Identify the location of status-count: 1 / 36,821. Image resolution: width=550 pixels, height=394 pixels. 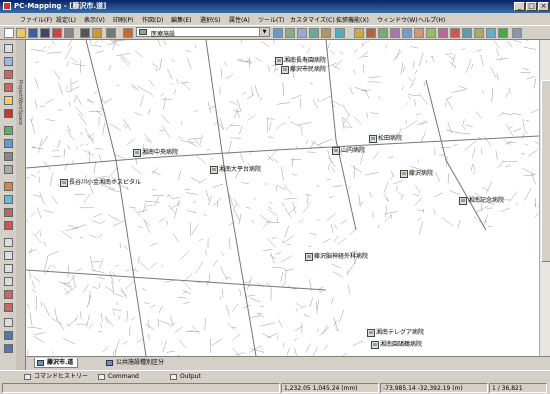
(518, 388).